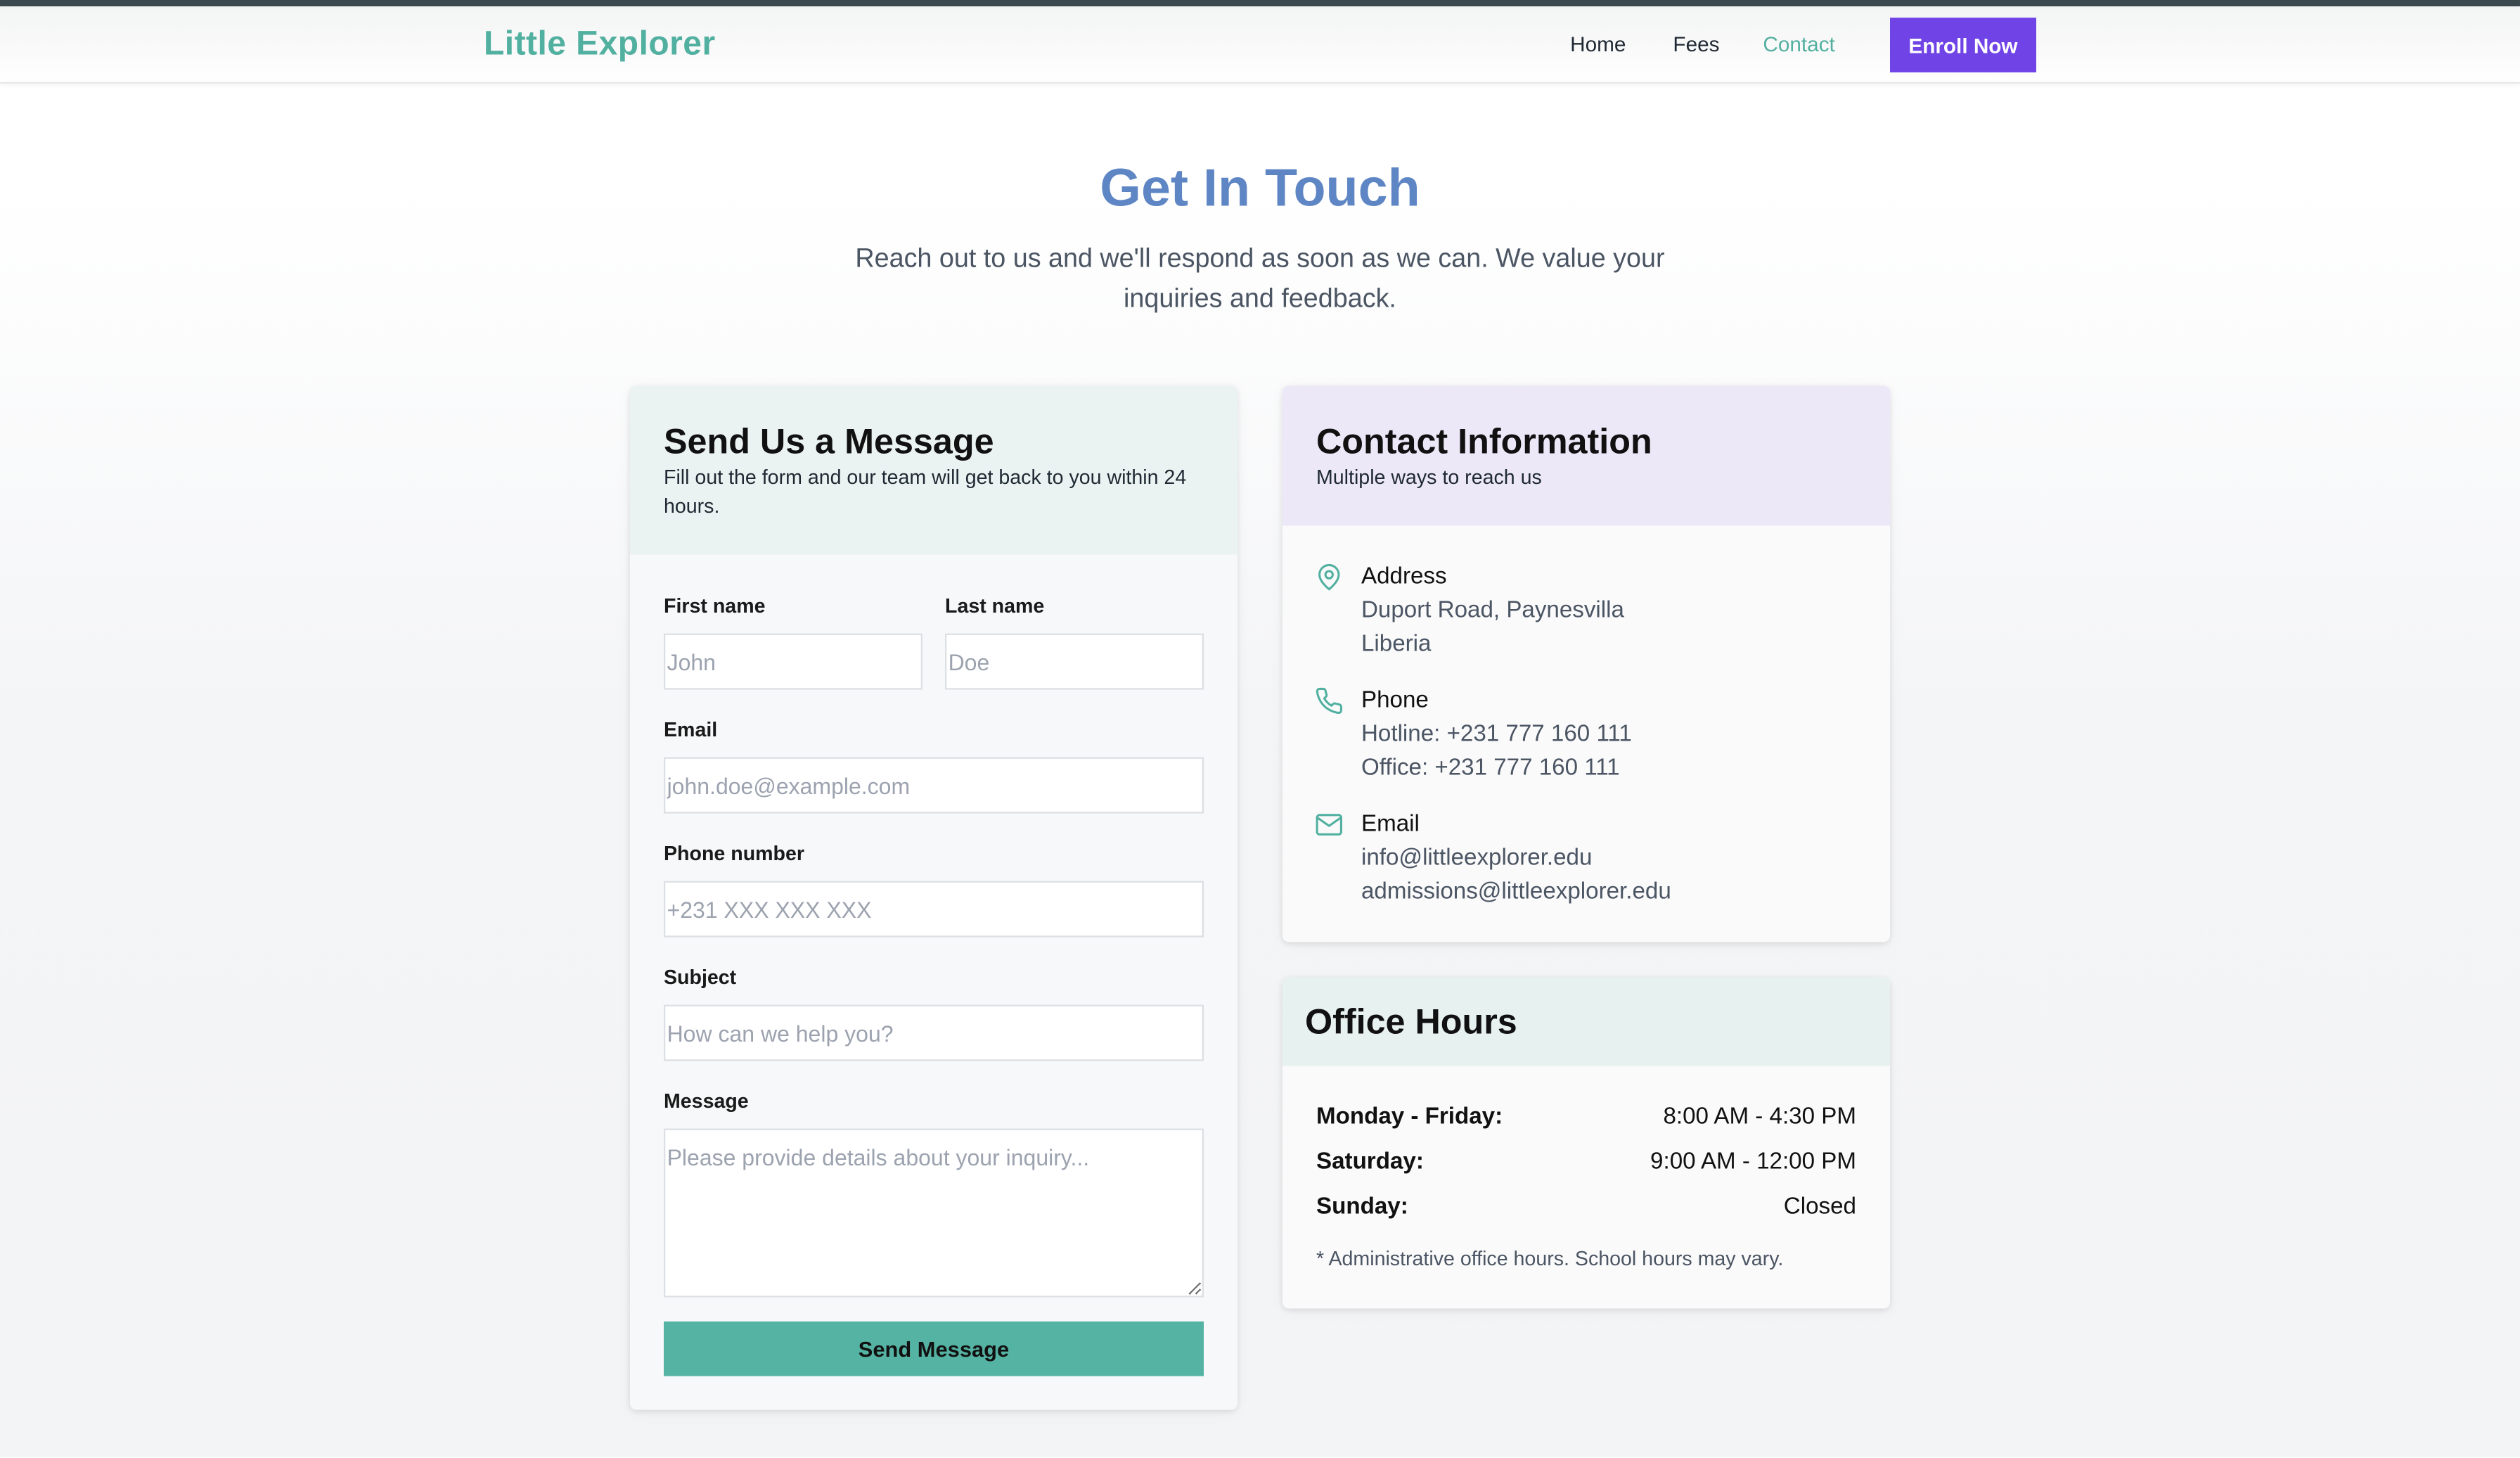 Image resolution: width=2520 pixels, height=1458 pixels. Describe the element at coordinates (933, 785) in the screenshot. I see `email-input` at that location.